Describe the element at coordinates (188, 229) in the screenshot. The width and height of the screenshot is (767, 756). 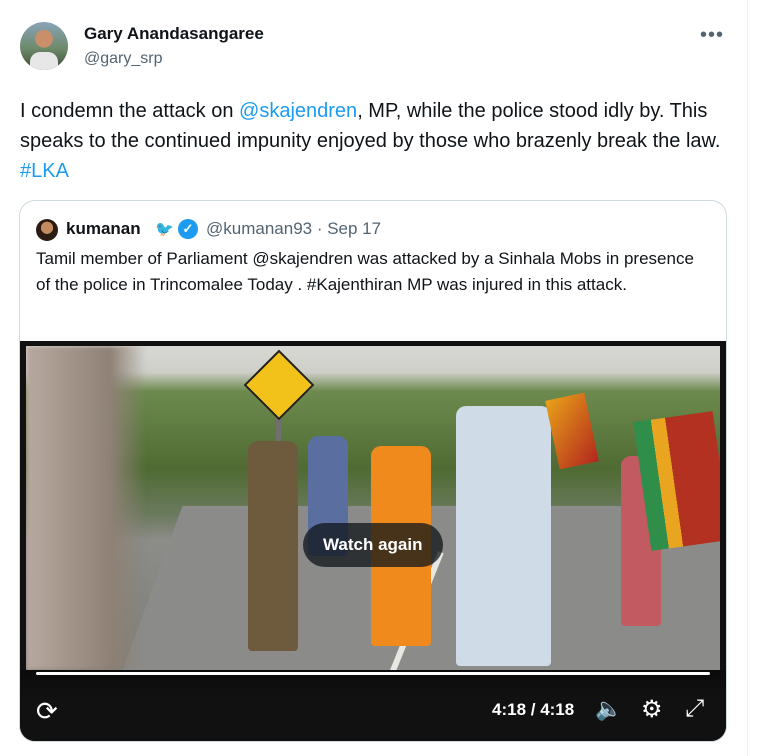
I see `verified-badge-icon: ✓` at that location.